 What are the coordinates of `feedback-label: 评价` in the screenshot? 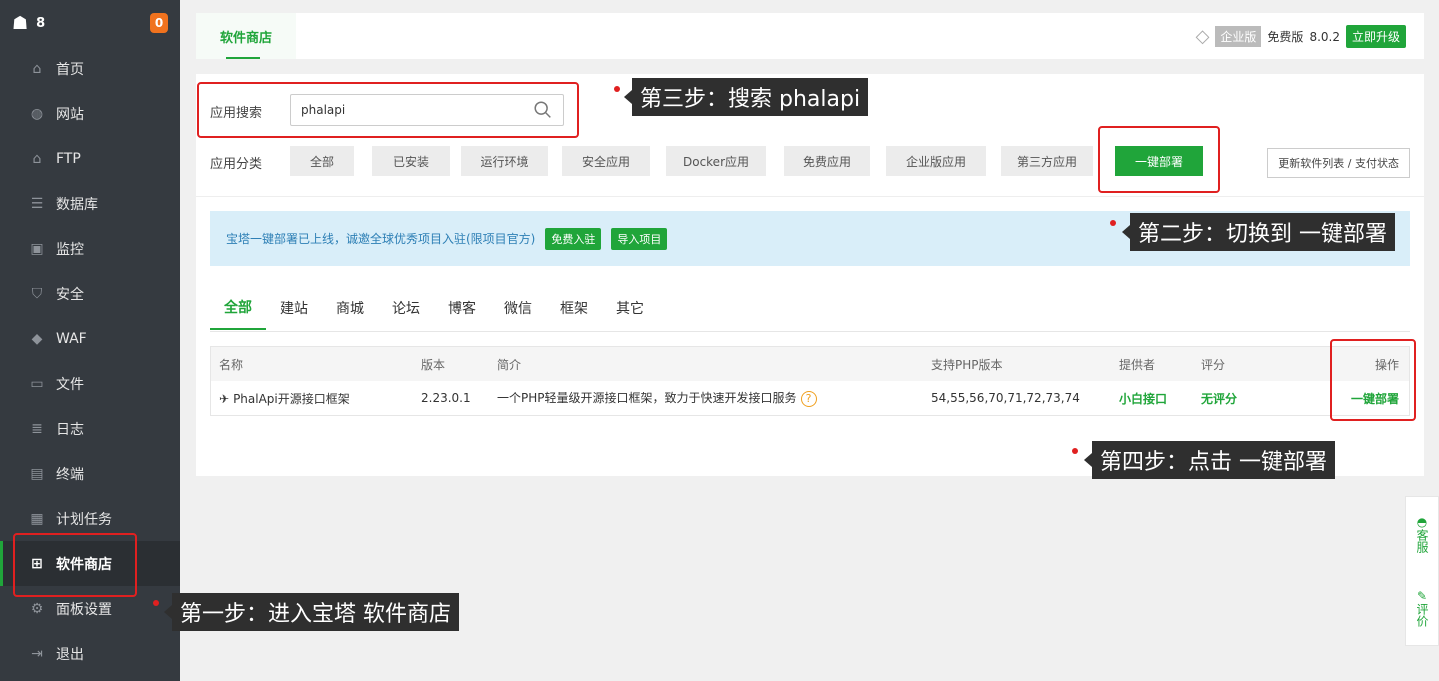 It's located at (1422, 615).